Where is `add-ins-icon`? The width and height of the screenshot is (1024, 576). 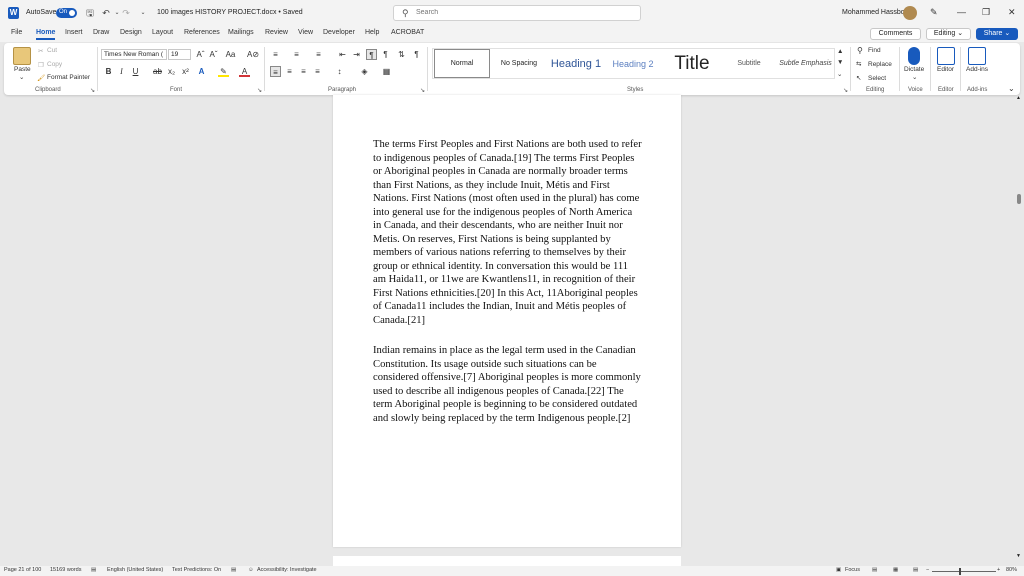
add-ins-icon is located at coordinates (977, 56).